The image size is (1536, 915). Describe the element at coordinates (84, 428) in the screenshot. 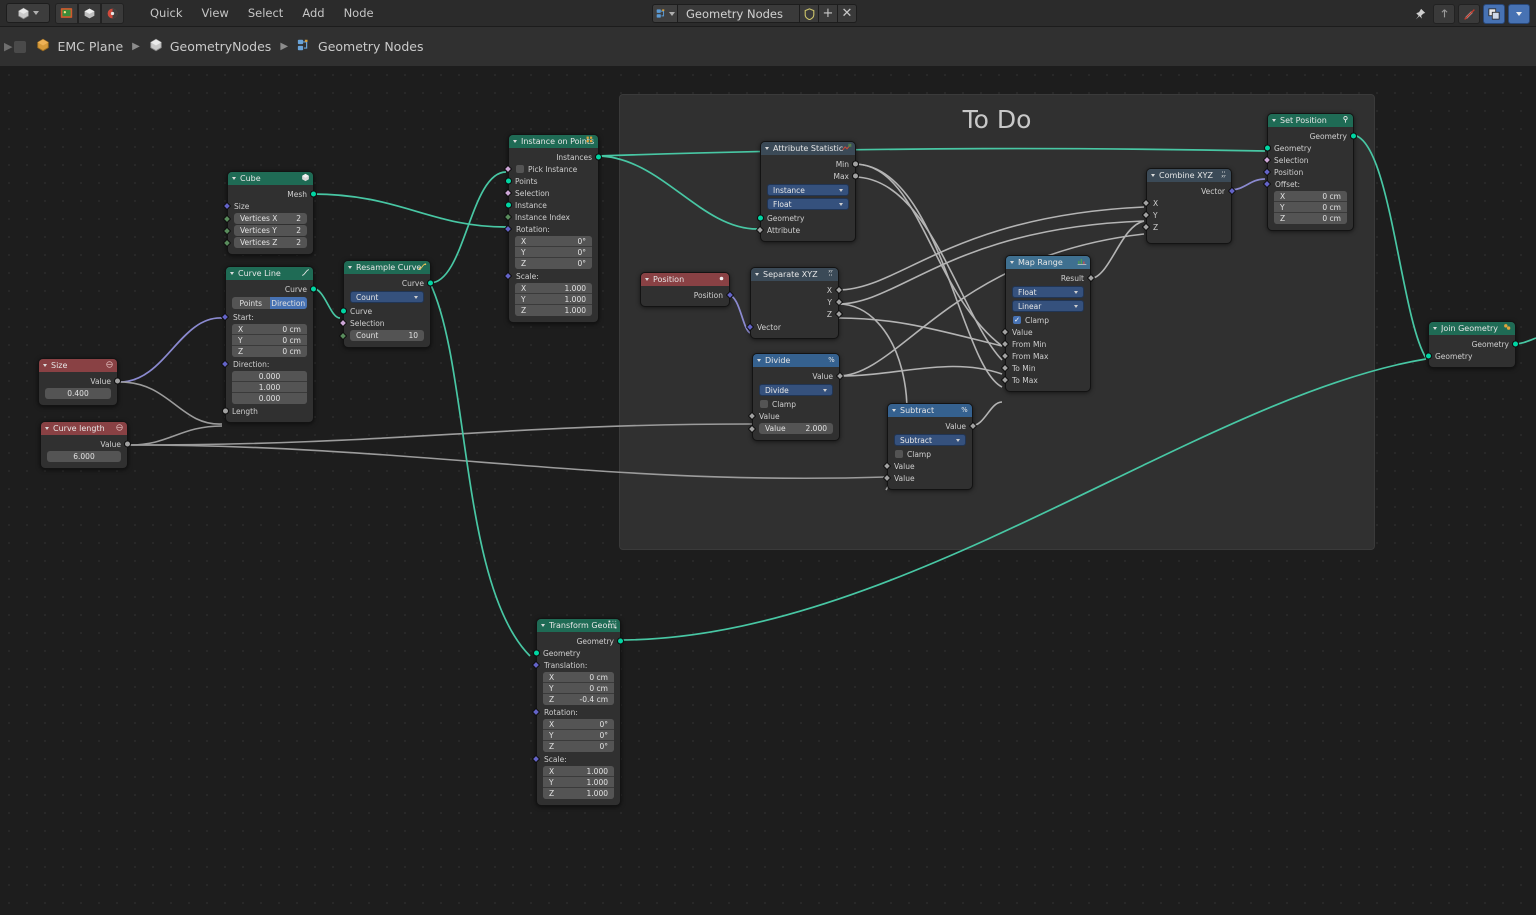

I see `node-header: Curve length` at that location.